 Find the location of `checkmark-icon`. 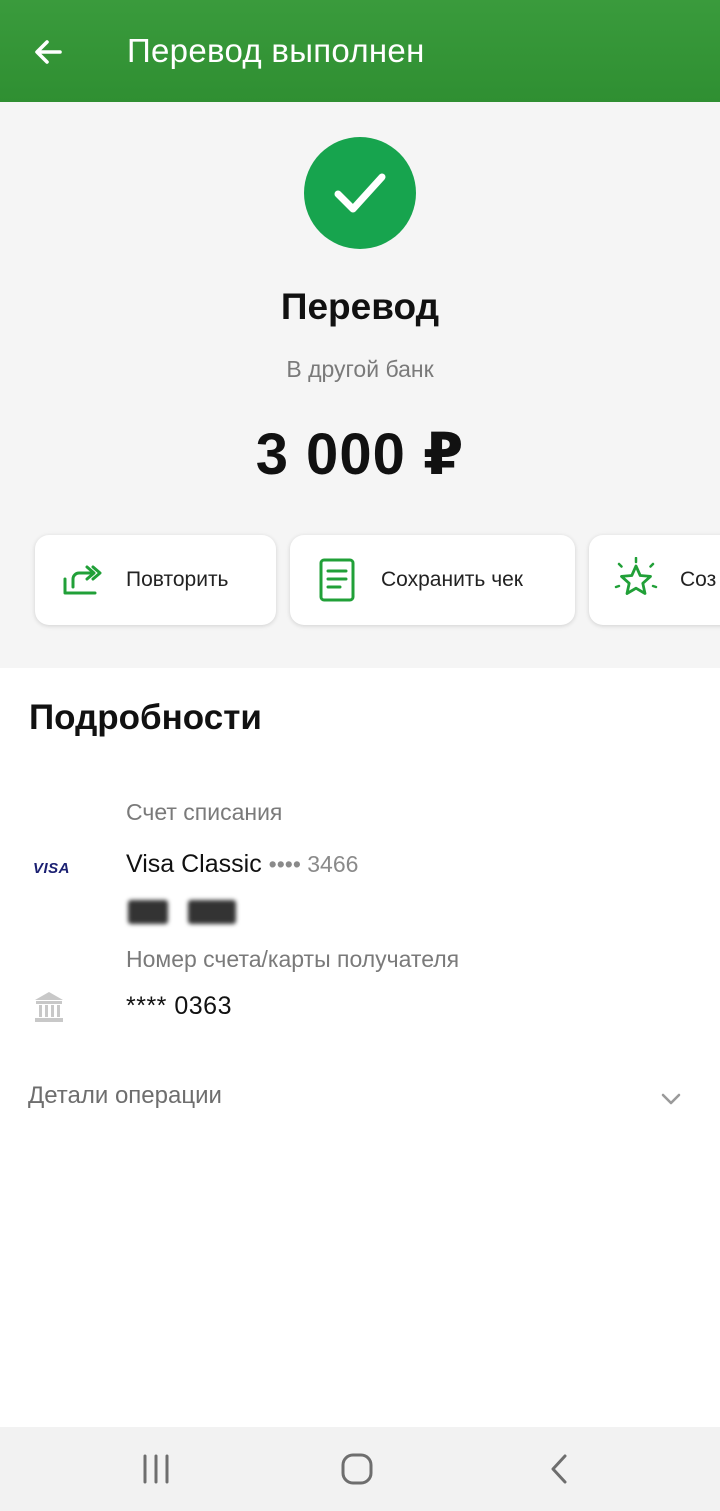

checkmark-icon is located at coordinates (360, 193).